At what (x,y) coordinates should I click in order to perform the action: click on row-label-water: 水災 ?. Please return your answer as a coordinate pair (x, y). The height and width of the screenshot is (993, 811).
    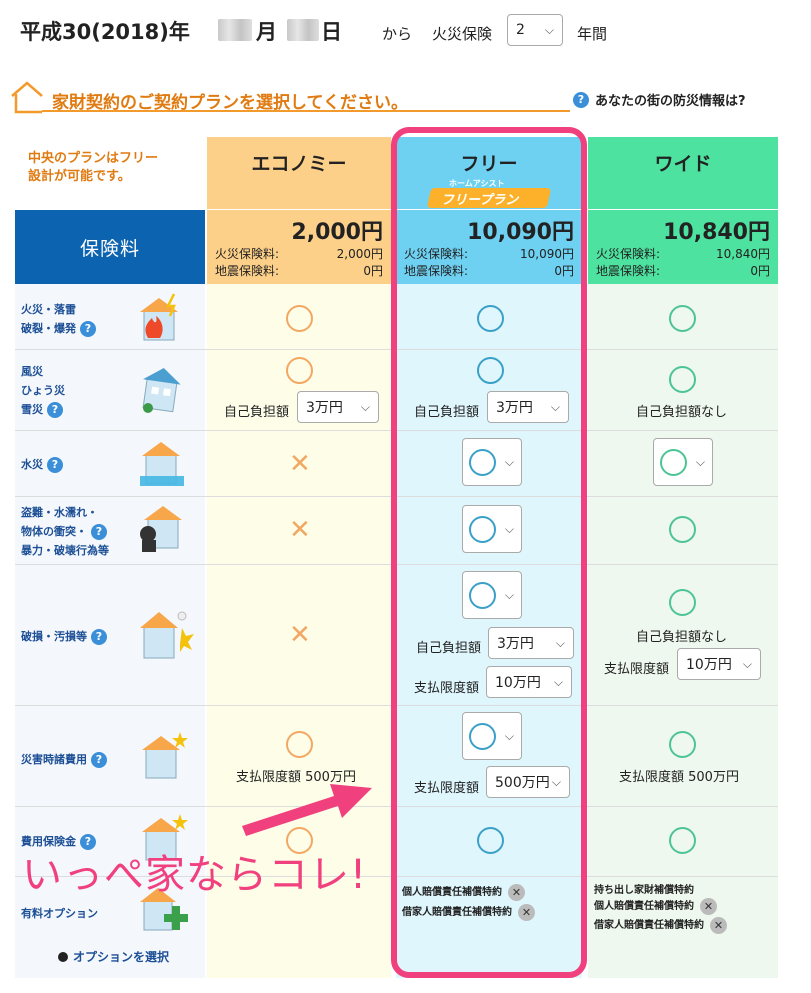
    Looking at the image, I should click on (42, 464).